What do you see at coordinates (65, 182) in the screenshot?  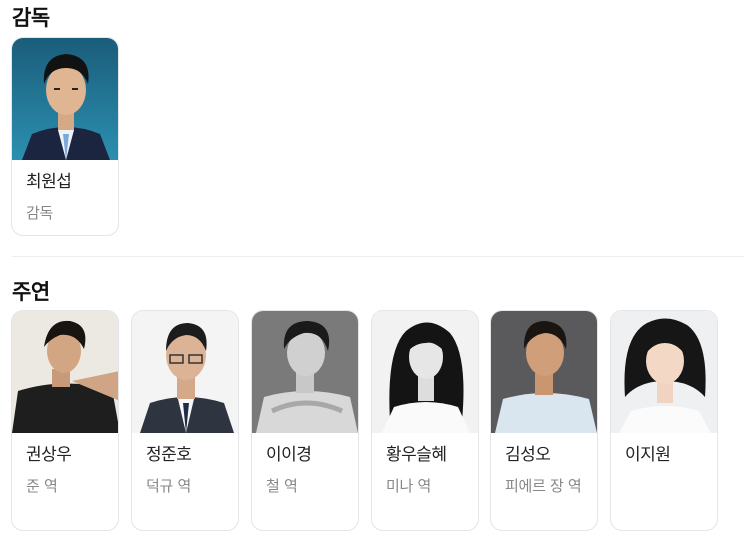 I see `director-name: 최원섭` at bounding box center [65, 182].